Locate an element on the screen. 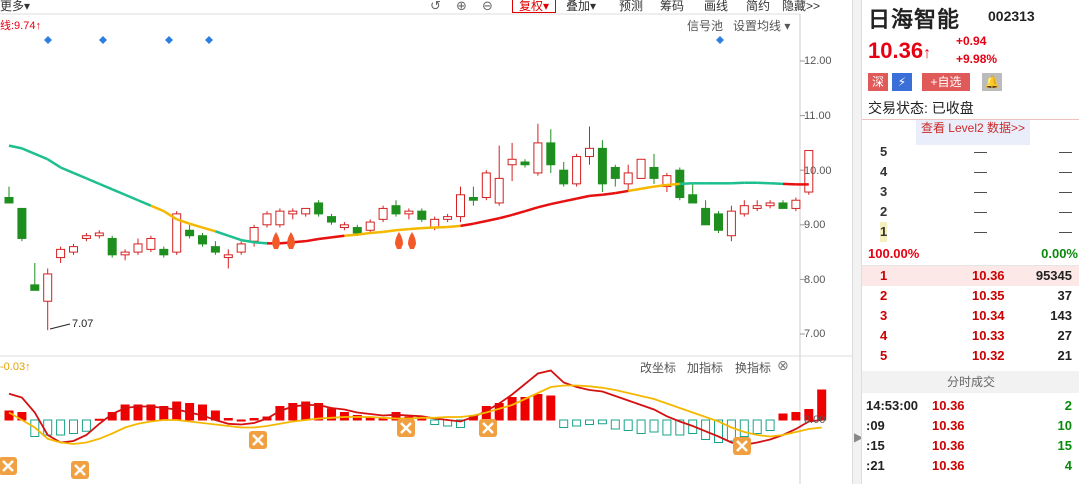 This screenshot has width=1079, height=484. fuquan-button: 复权▾ is located at coordinates (534, 6).